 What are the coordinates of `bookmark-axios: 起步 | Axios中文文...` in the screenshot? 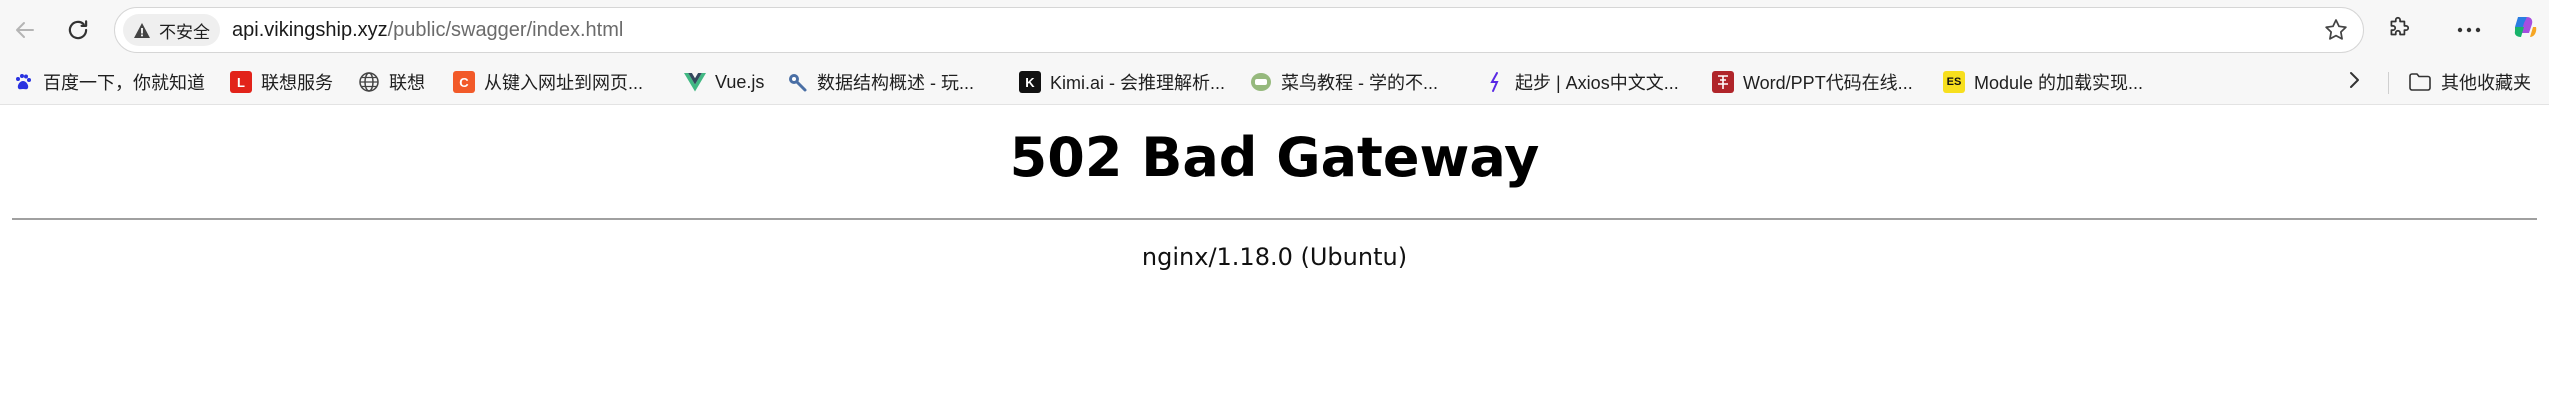 It's located at (1581, 82).